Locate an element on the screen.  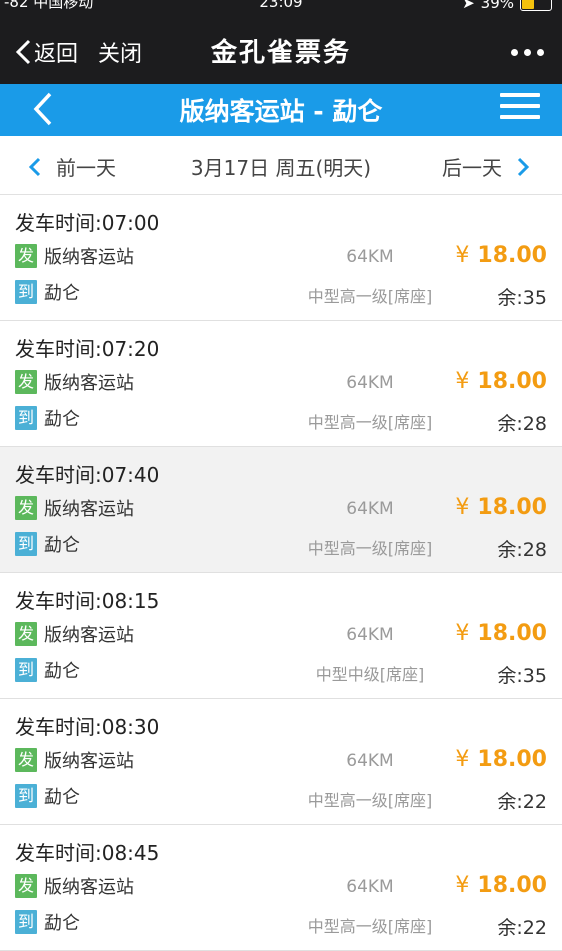
departure-time: 发车时间:07:40 is located at coordinates (87, 475).